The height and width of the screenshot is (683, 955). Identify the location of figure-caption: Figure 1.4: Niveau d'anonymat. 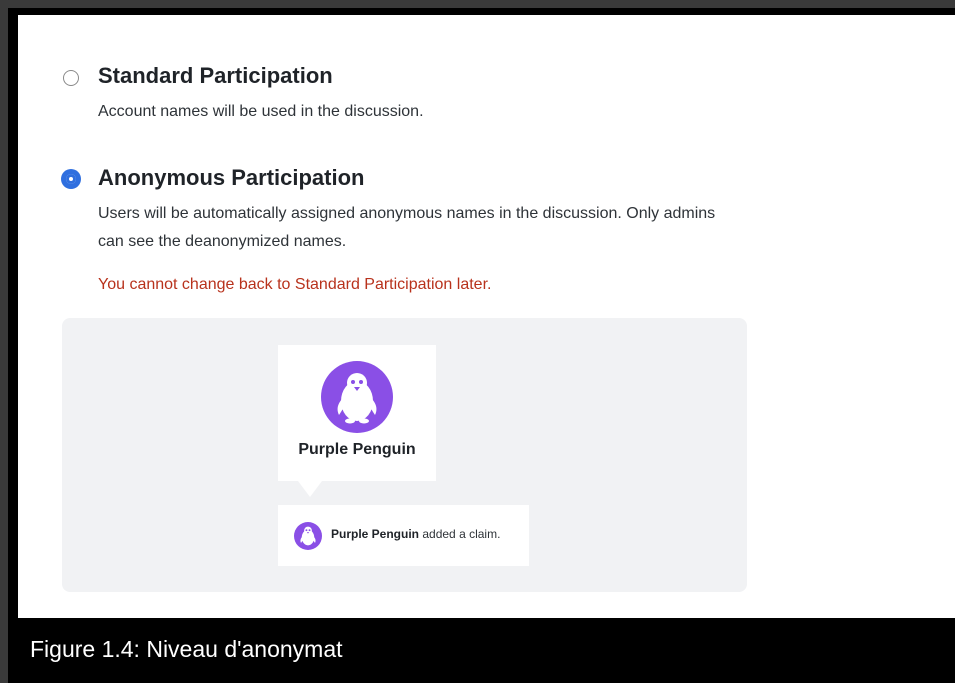
(186, 649).